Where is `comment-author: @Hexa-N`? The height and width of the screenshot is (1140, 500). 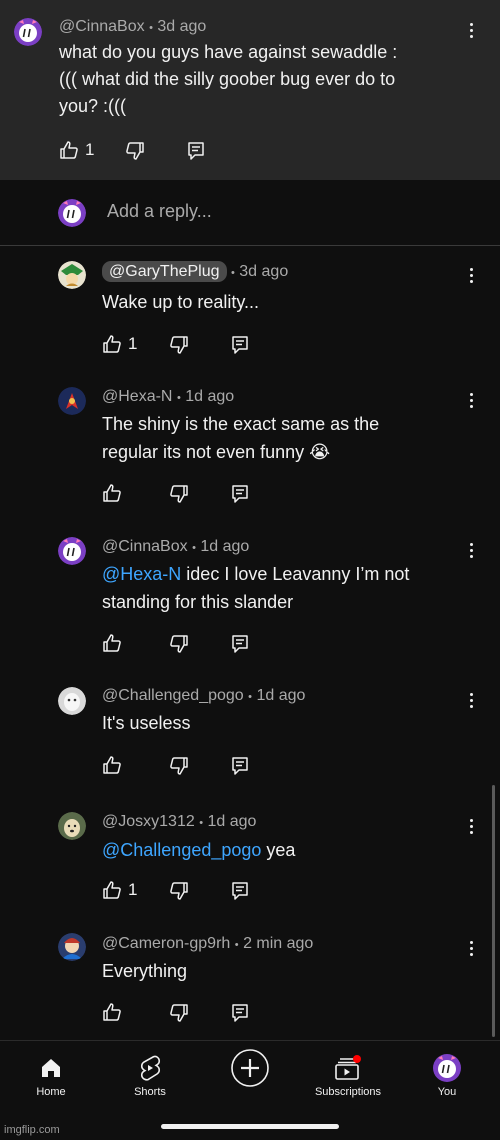 comment-author: @Hexa-N is located at coordinates (137, 396).